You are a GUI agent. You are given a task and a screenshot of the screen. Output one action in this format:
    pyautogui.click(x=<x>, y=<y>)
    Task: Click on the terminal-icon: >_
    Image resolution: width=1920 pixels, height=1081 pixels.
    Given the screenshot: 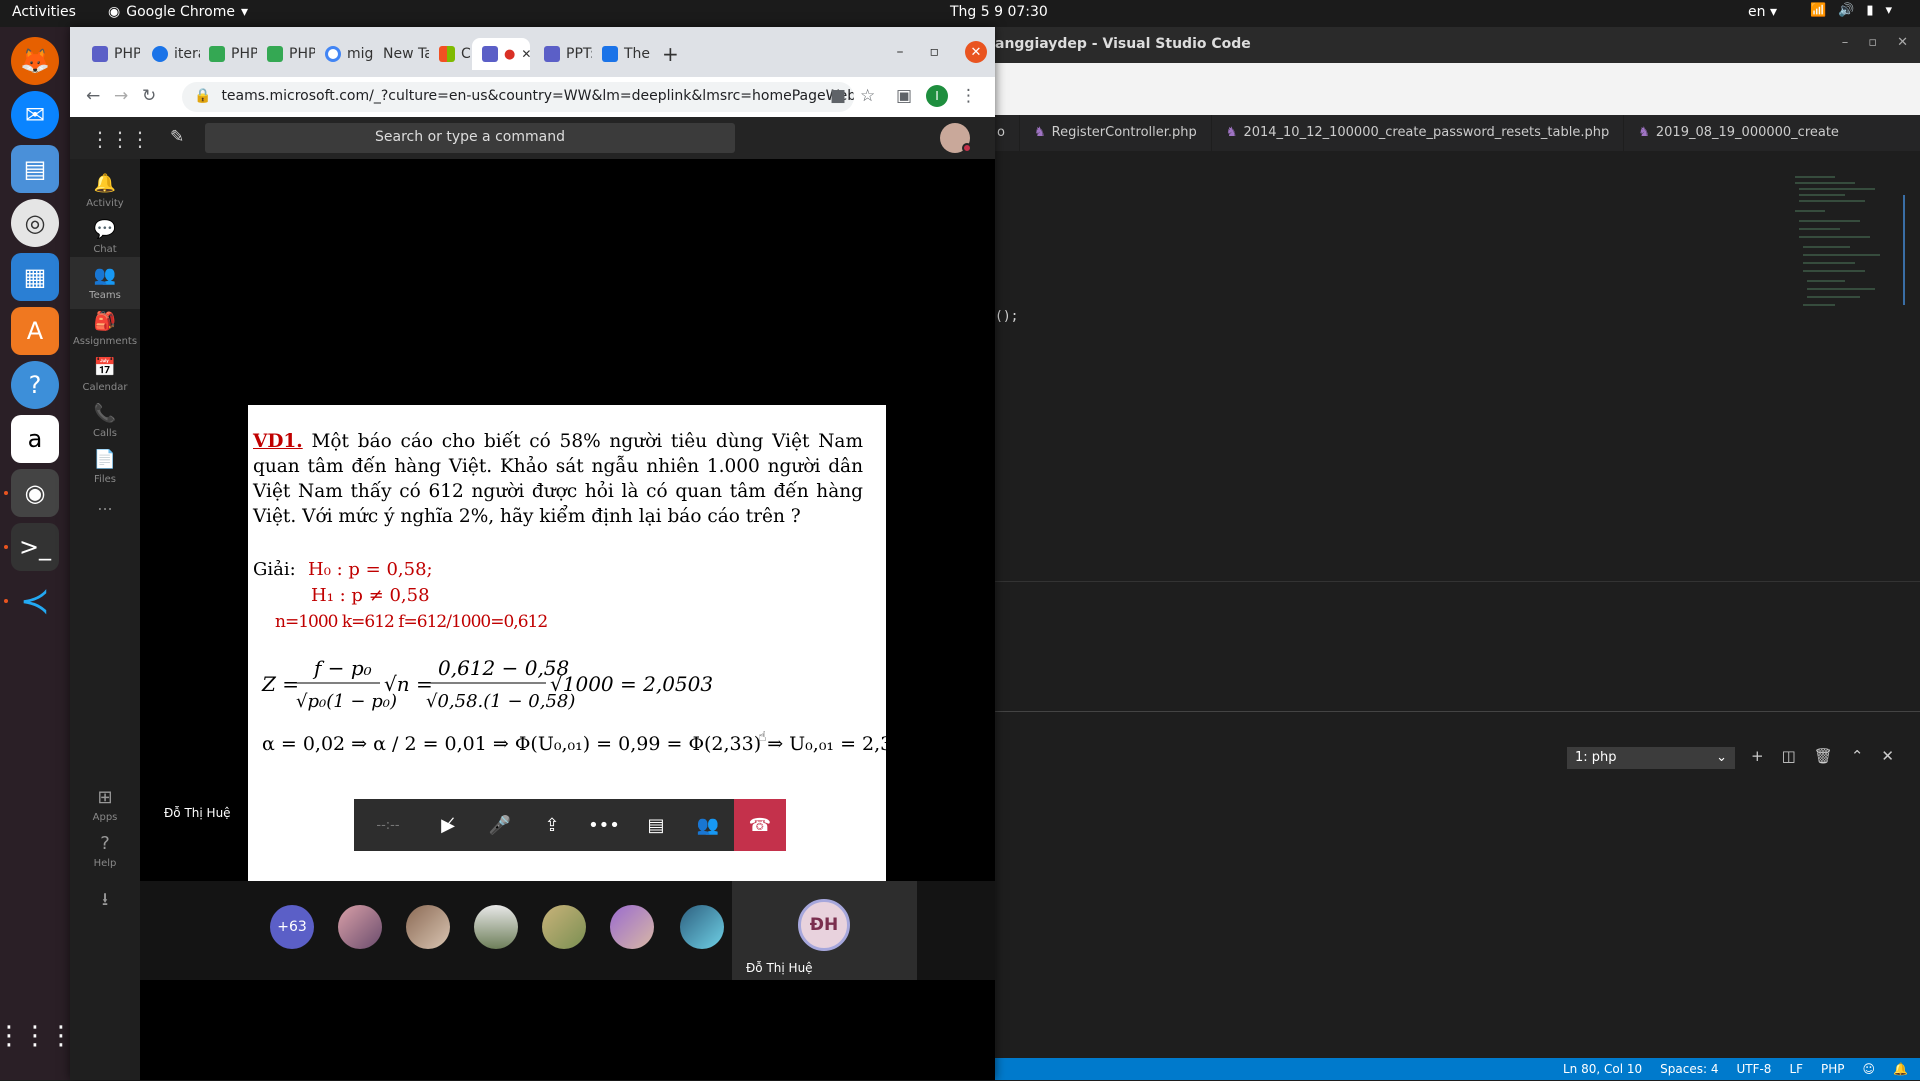 What is the action you would take?
    pyautogui.click(x=35, y=547)
    